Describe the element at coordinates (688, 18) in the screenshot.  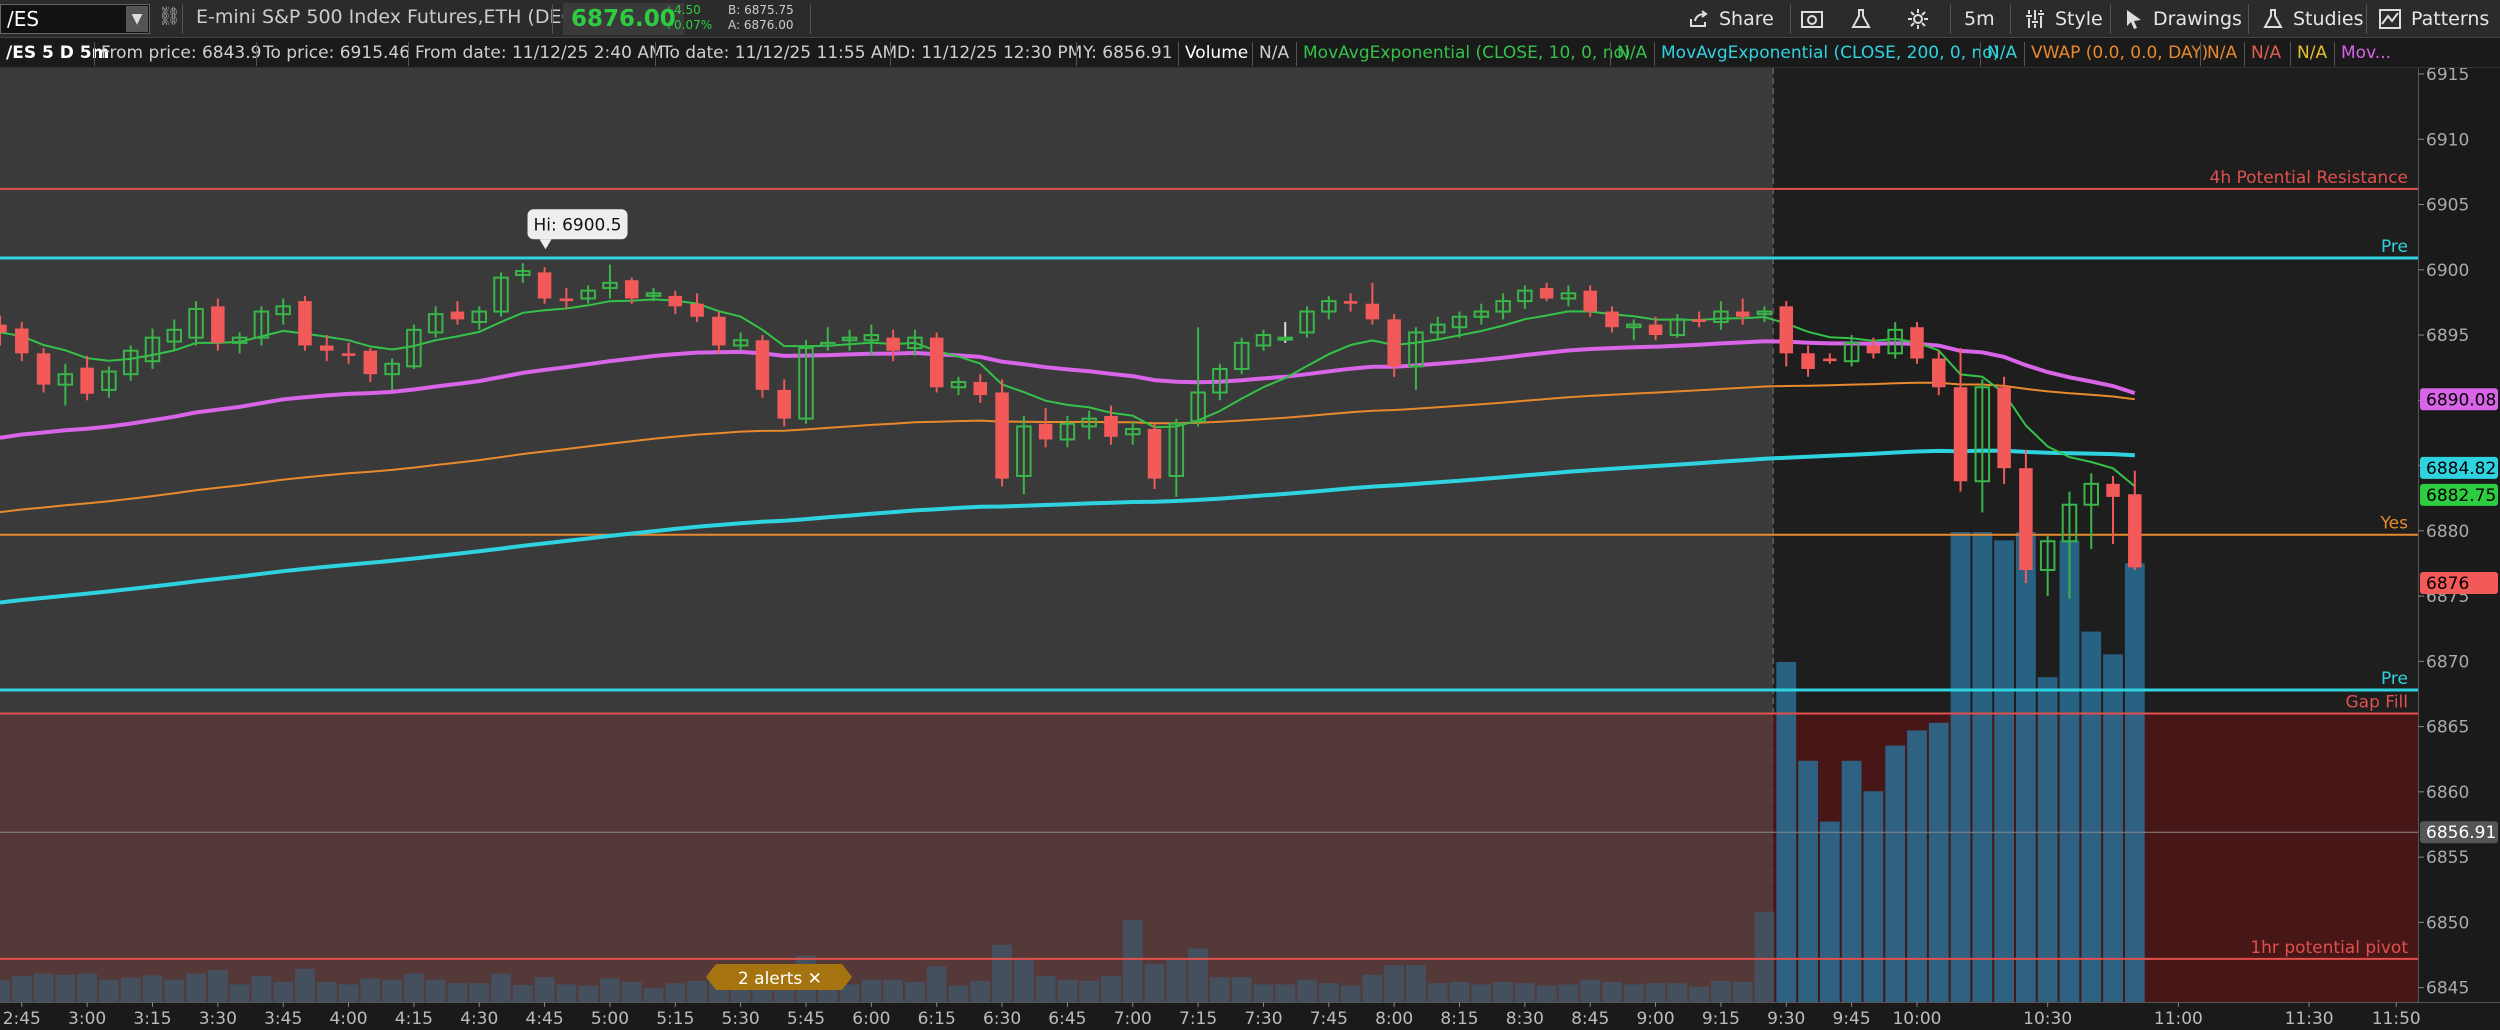
I see `net-change: +4.50 +0.07%` at that location.